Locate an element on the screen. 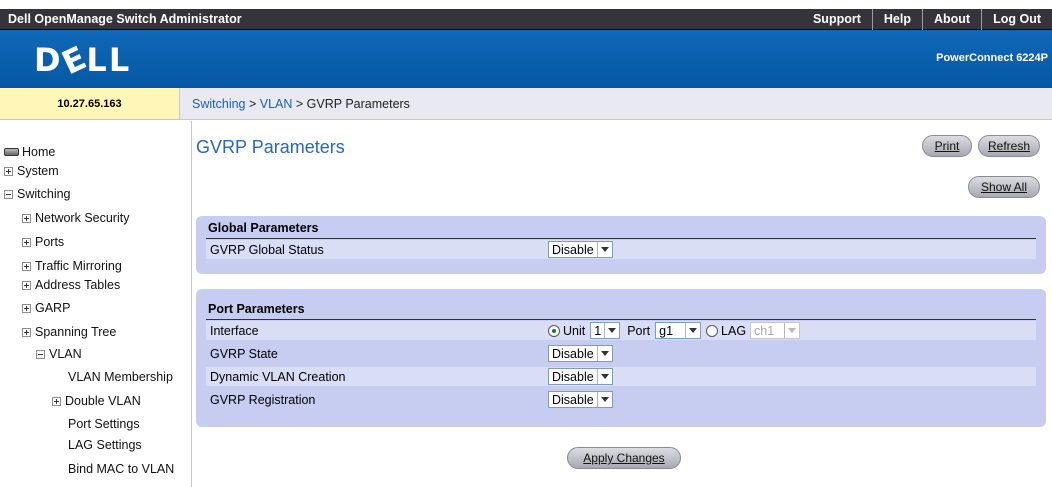 The image size is (1052, 487). sidebar-item-bind-mac: Bind MAC to VLAN is located at coordinates (121, 469).